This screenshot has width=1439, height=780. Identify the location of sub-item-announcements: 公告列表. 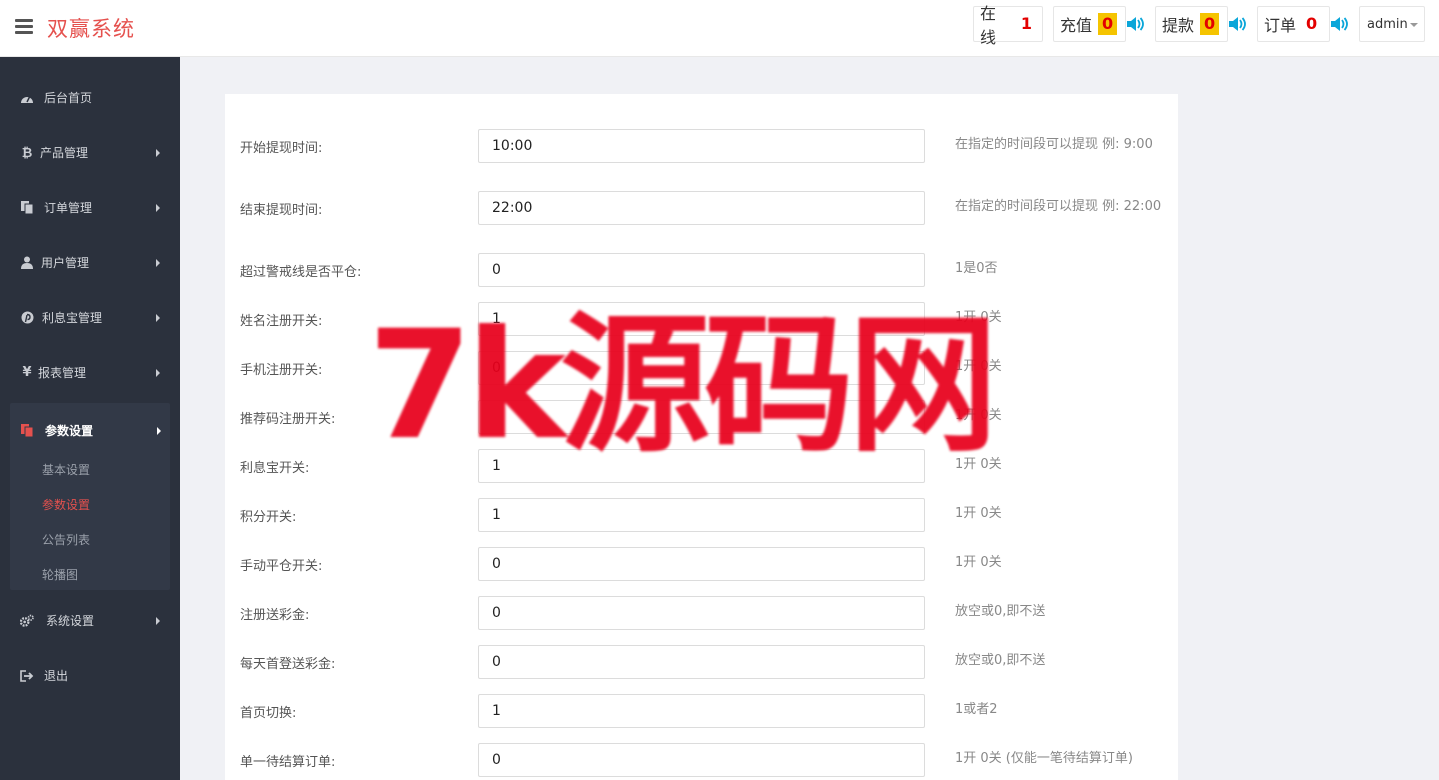
(66, 539).